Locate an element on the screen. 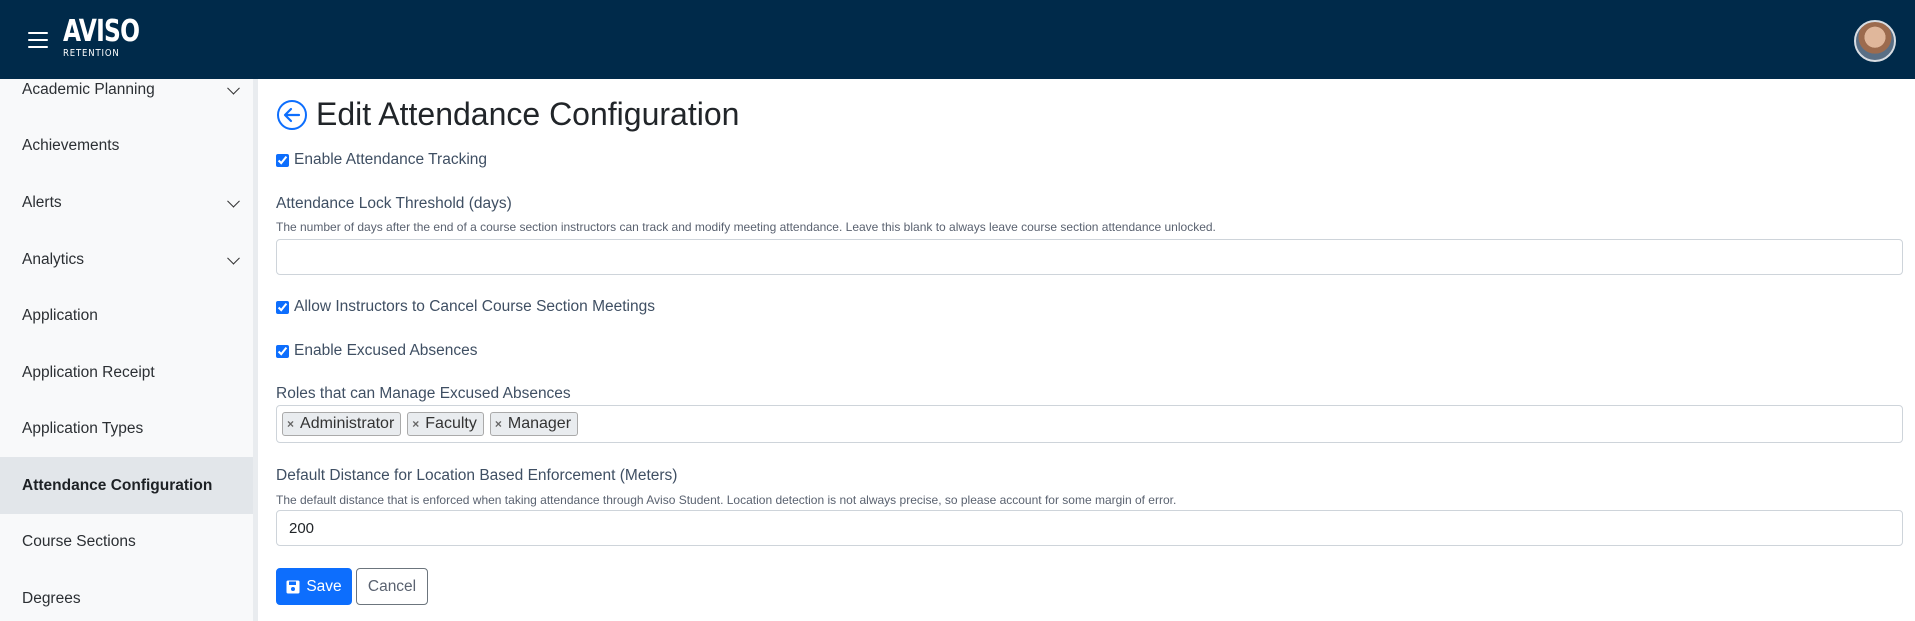 The width and height of the screenshot is (1915, 621). sidebar-item-application-receipt: Application Receipt is located at coordinates (126, 372).